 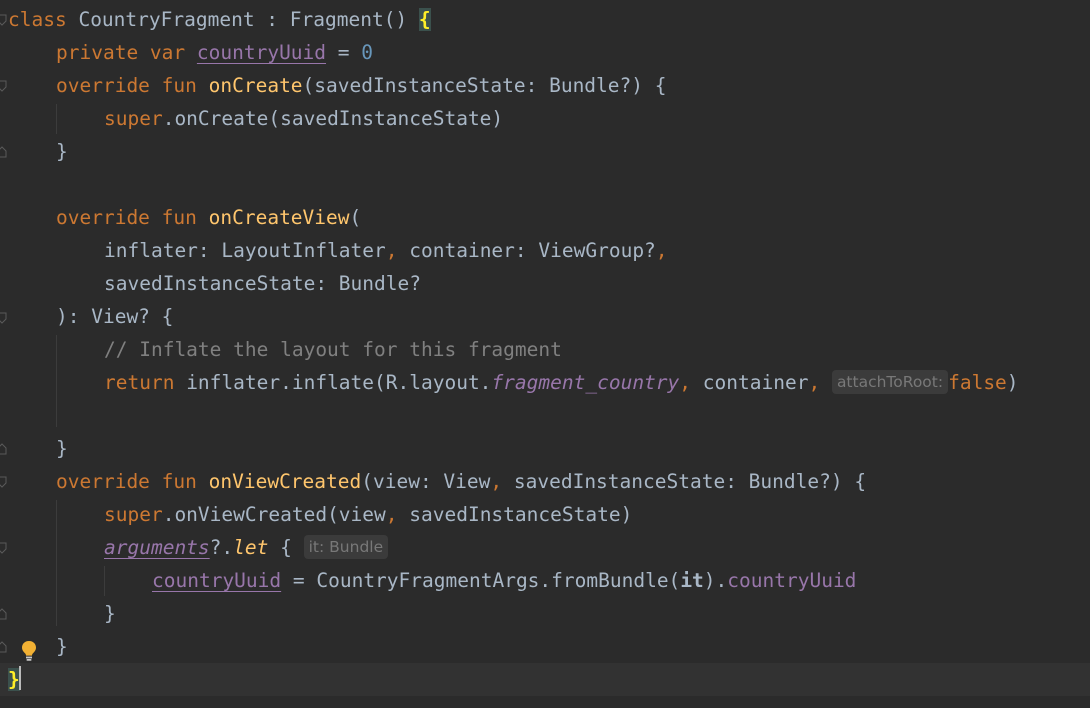 What do you see at coordinates (481, 580) in the screenshot?
I see `call-expression: = CountryFragmentArgs.fromBundle(` at bounding box center [481, 580].